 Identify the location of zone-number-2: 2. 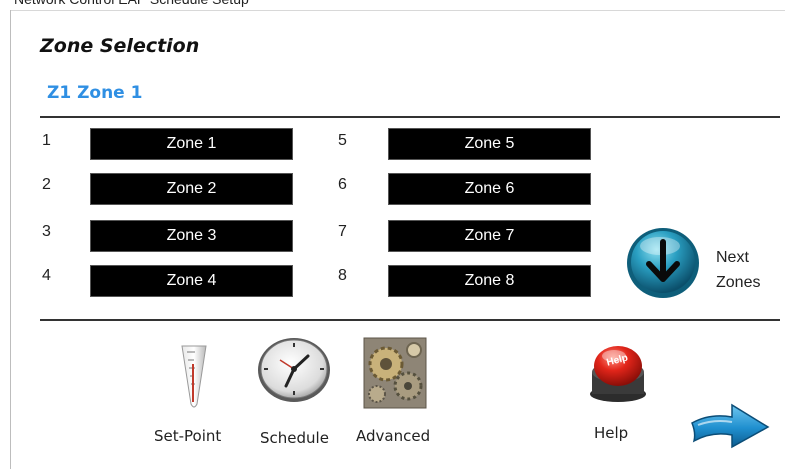
(46, 184).